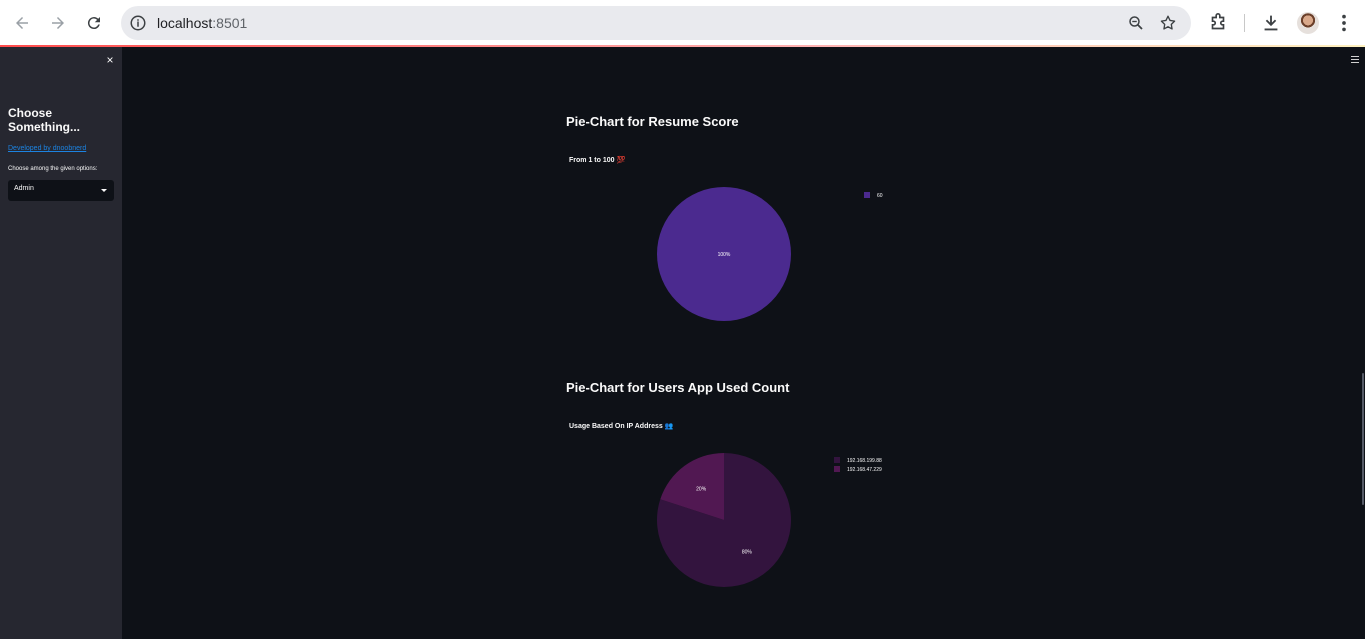 This screenshot has height=639, width=1365. What do you see at coordinates (22, 23) in the screenshot?
I see `back-icon` at bounding box center [22, 23].